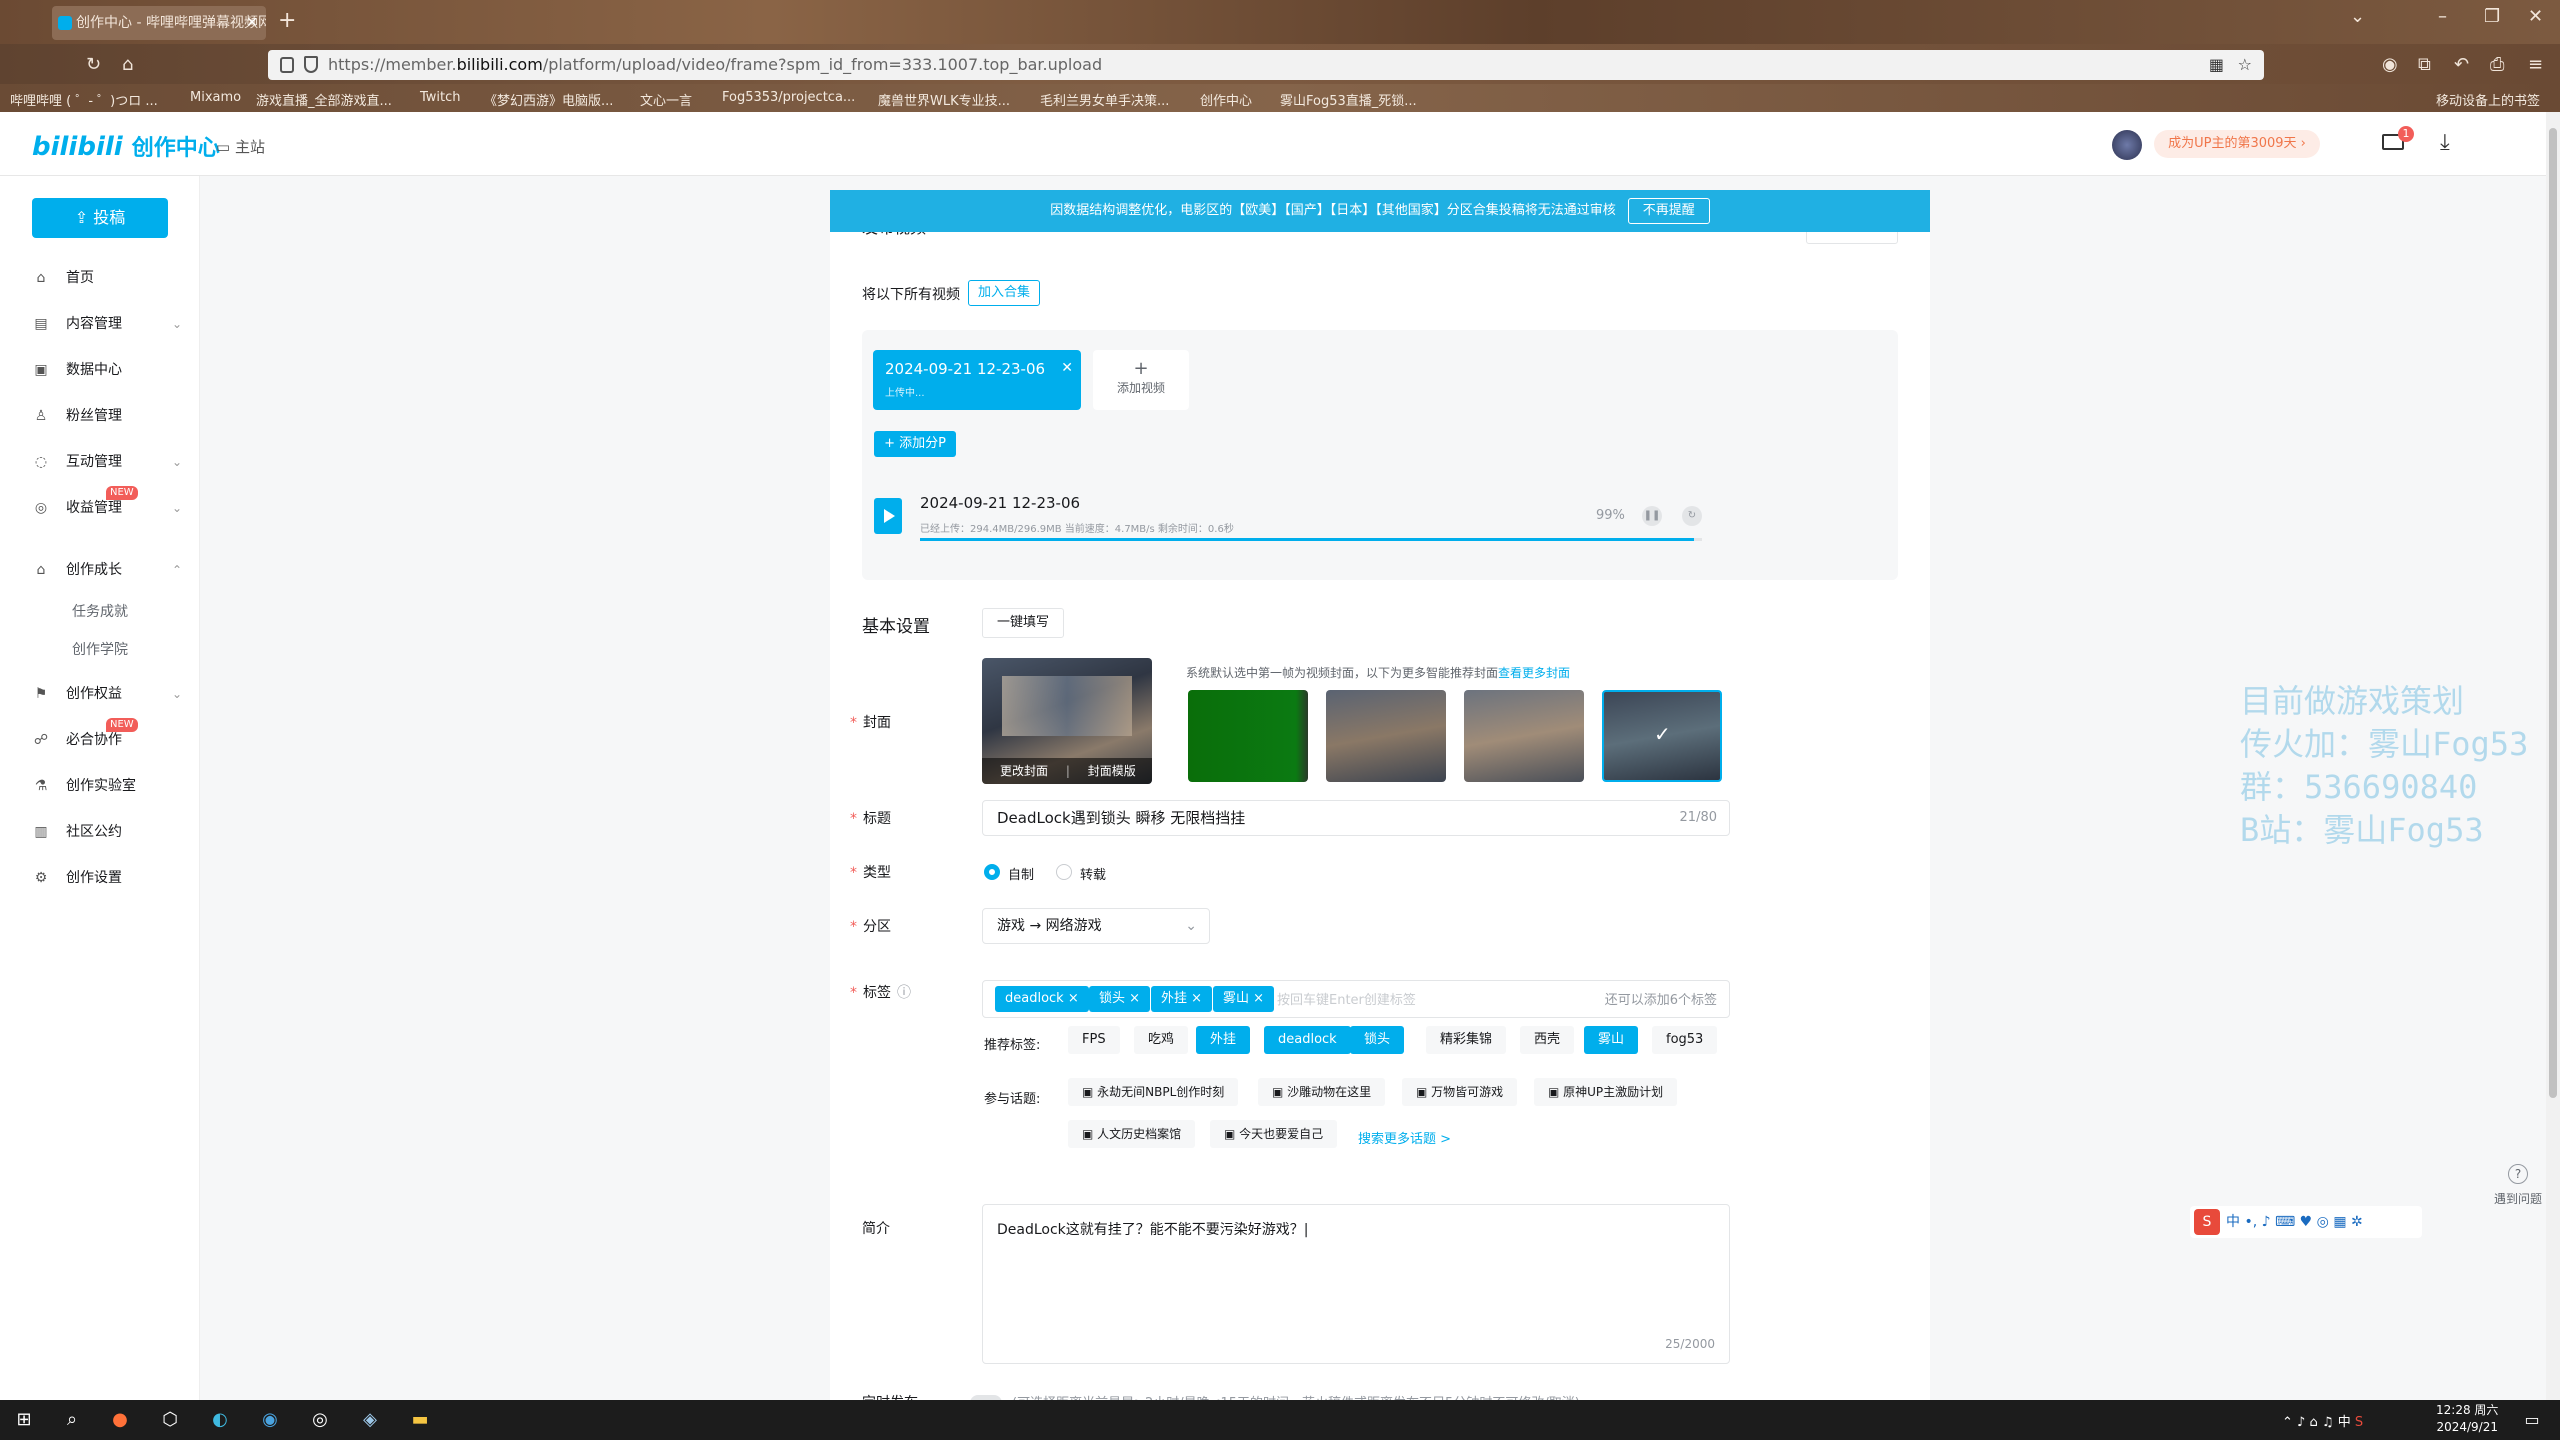 The image size is (2560, 1440). I want to click on undo-icon: ↶, so click(2461, 64).